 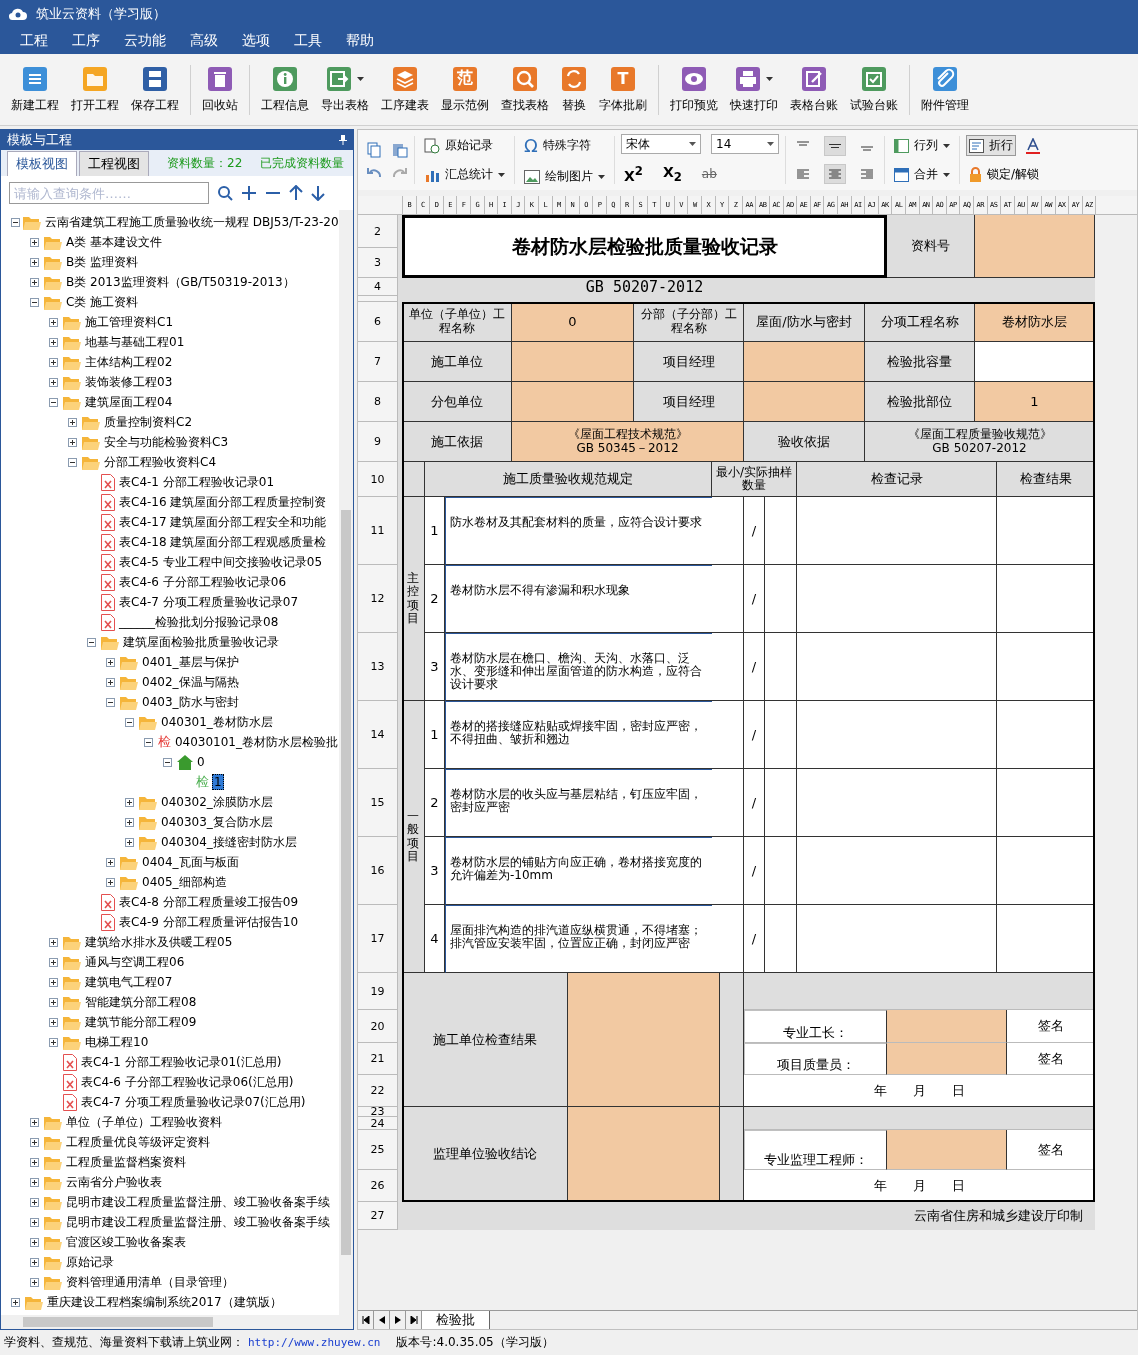 I want to click on tree-item: 0401_基层与保护, so click(x=190, y=662).